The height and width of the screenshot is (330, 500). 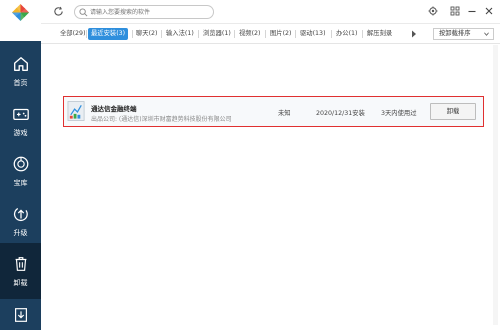 What do you see at coordinates (455, 33) in the screenshot?
I see `sort-label: 按卸载排序` at bounding box center [455, 33].